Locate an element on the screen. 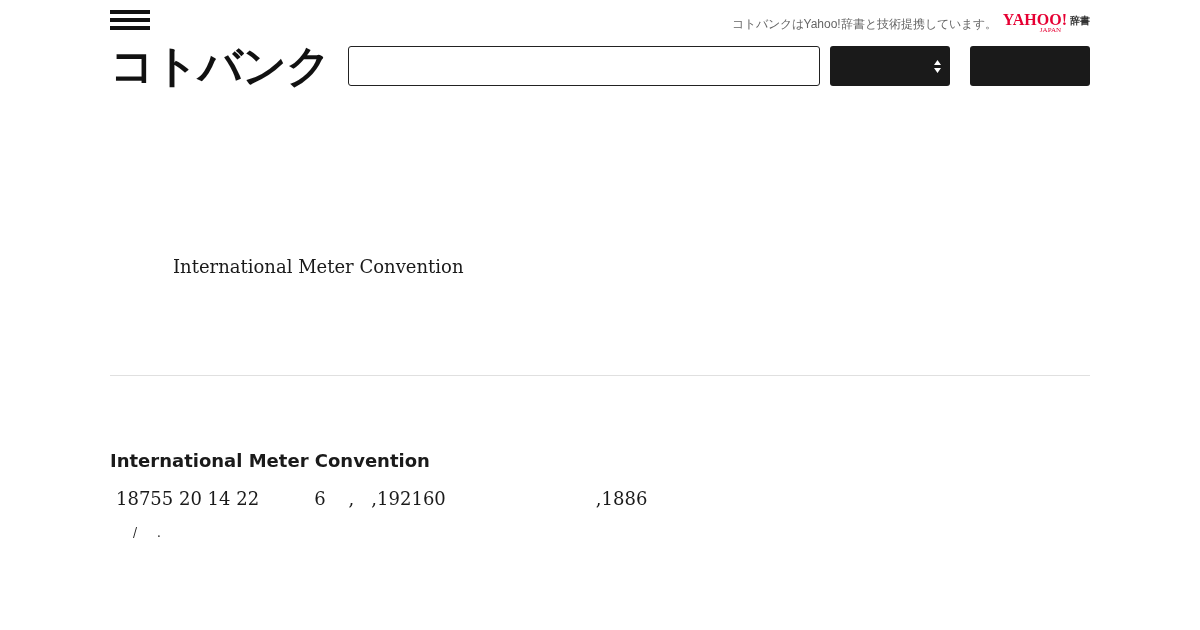 This screenshot has width=1200, height=630. body-text-fragment: / is located at coordinates (135, 533).